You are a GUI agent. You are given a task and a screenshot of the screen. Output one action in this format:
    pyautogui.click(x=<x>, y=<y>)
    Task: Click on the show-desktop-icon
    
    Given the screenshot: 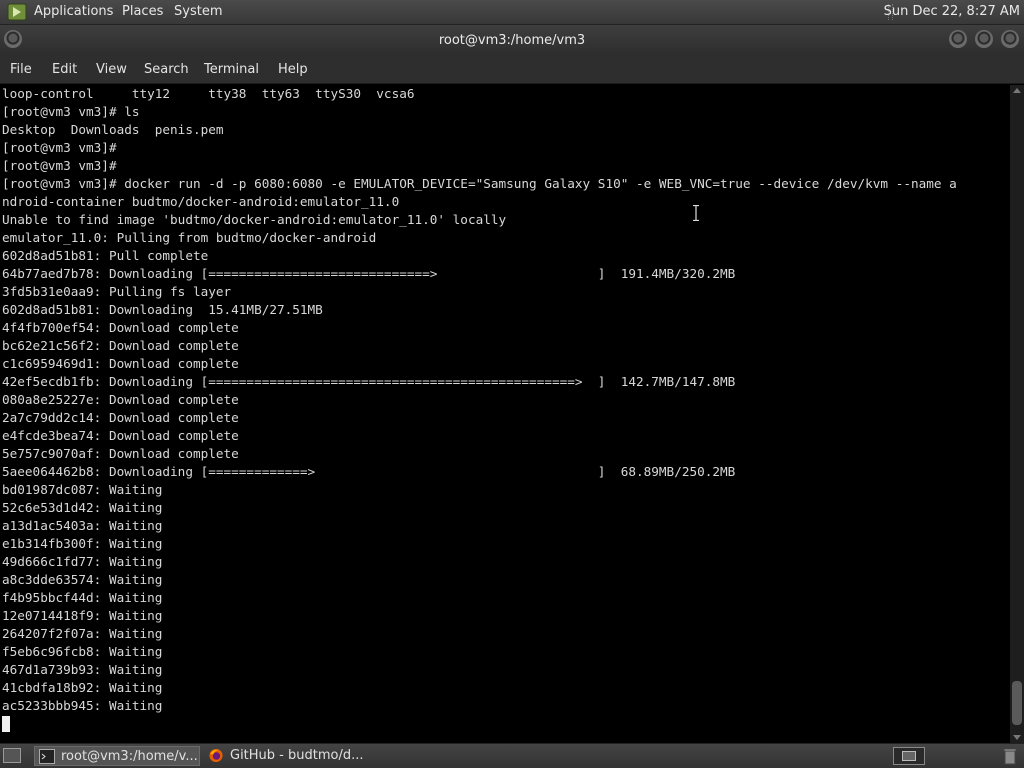 What is the action you would take?
    pyautogui.click(x=12, y=755)
    